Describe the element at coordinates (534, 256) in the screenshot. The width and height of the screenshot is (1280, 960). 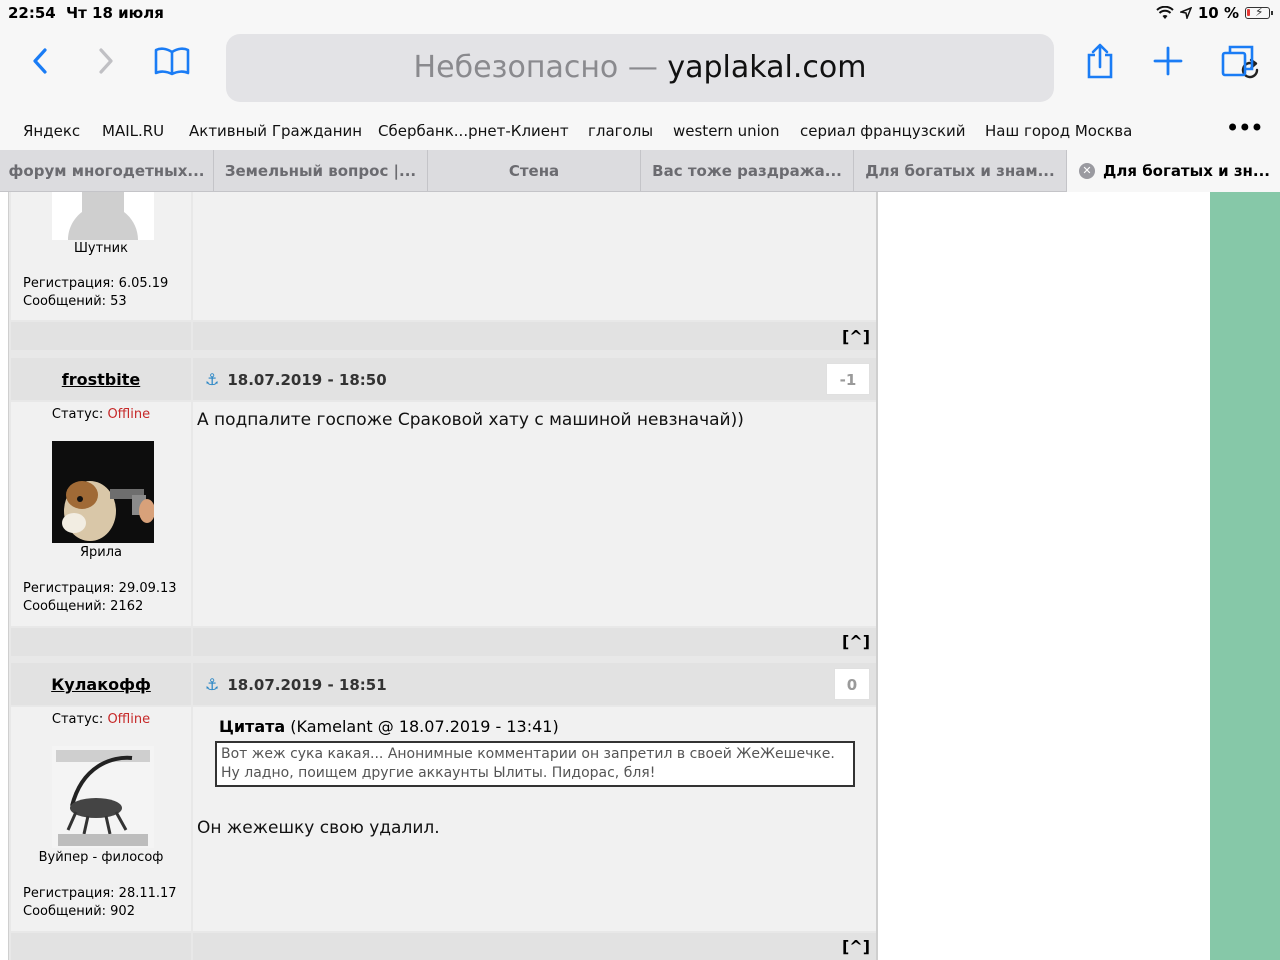
I see `prev-post-body` at that location.